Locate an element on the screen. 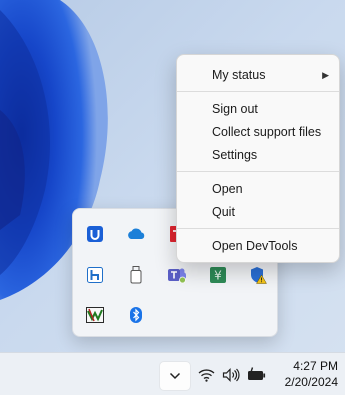  onedrive-icon is located at coordinates (136, 234).